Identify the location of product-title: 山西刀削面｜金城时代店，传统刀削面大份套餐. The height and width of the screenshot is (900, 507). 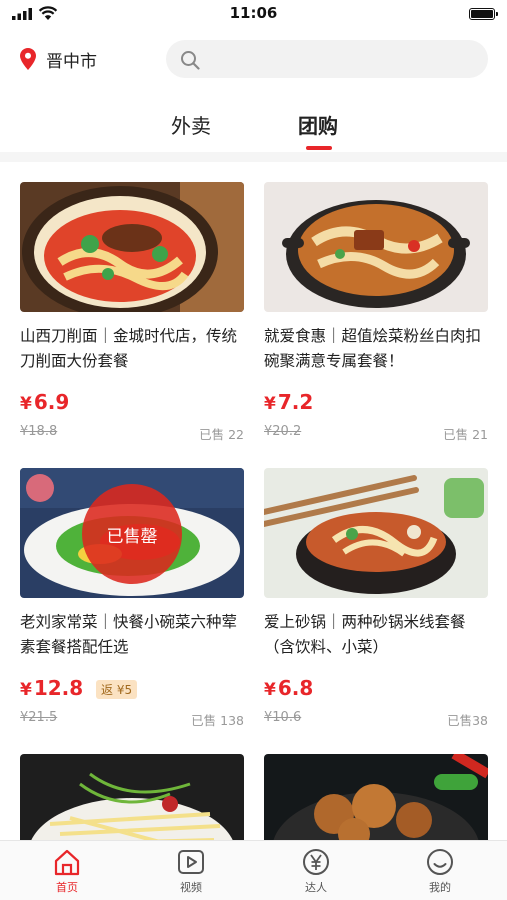
(132, 349).